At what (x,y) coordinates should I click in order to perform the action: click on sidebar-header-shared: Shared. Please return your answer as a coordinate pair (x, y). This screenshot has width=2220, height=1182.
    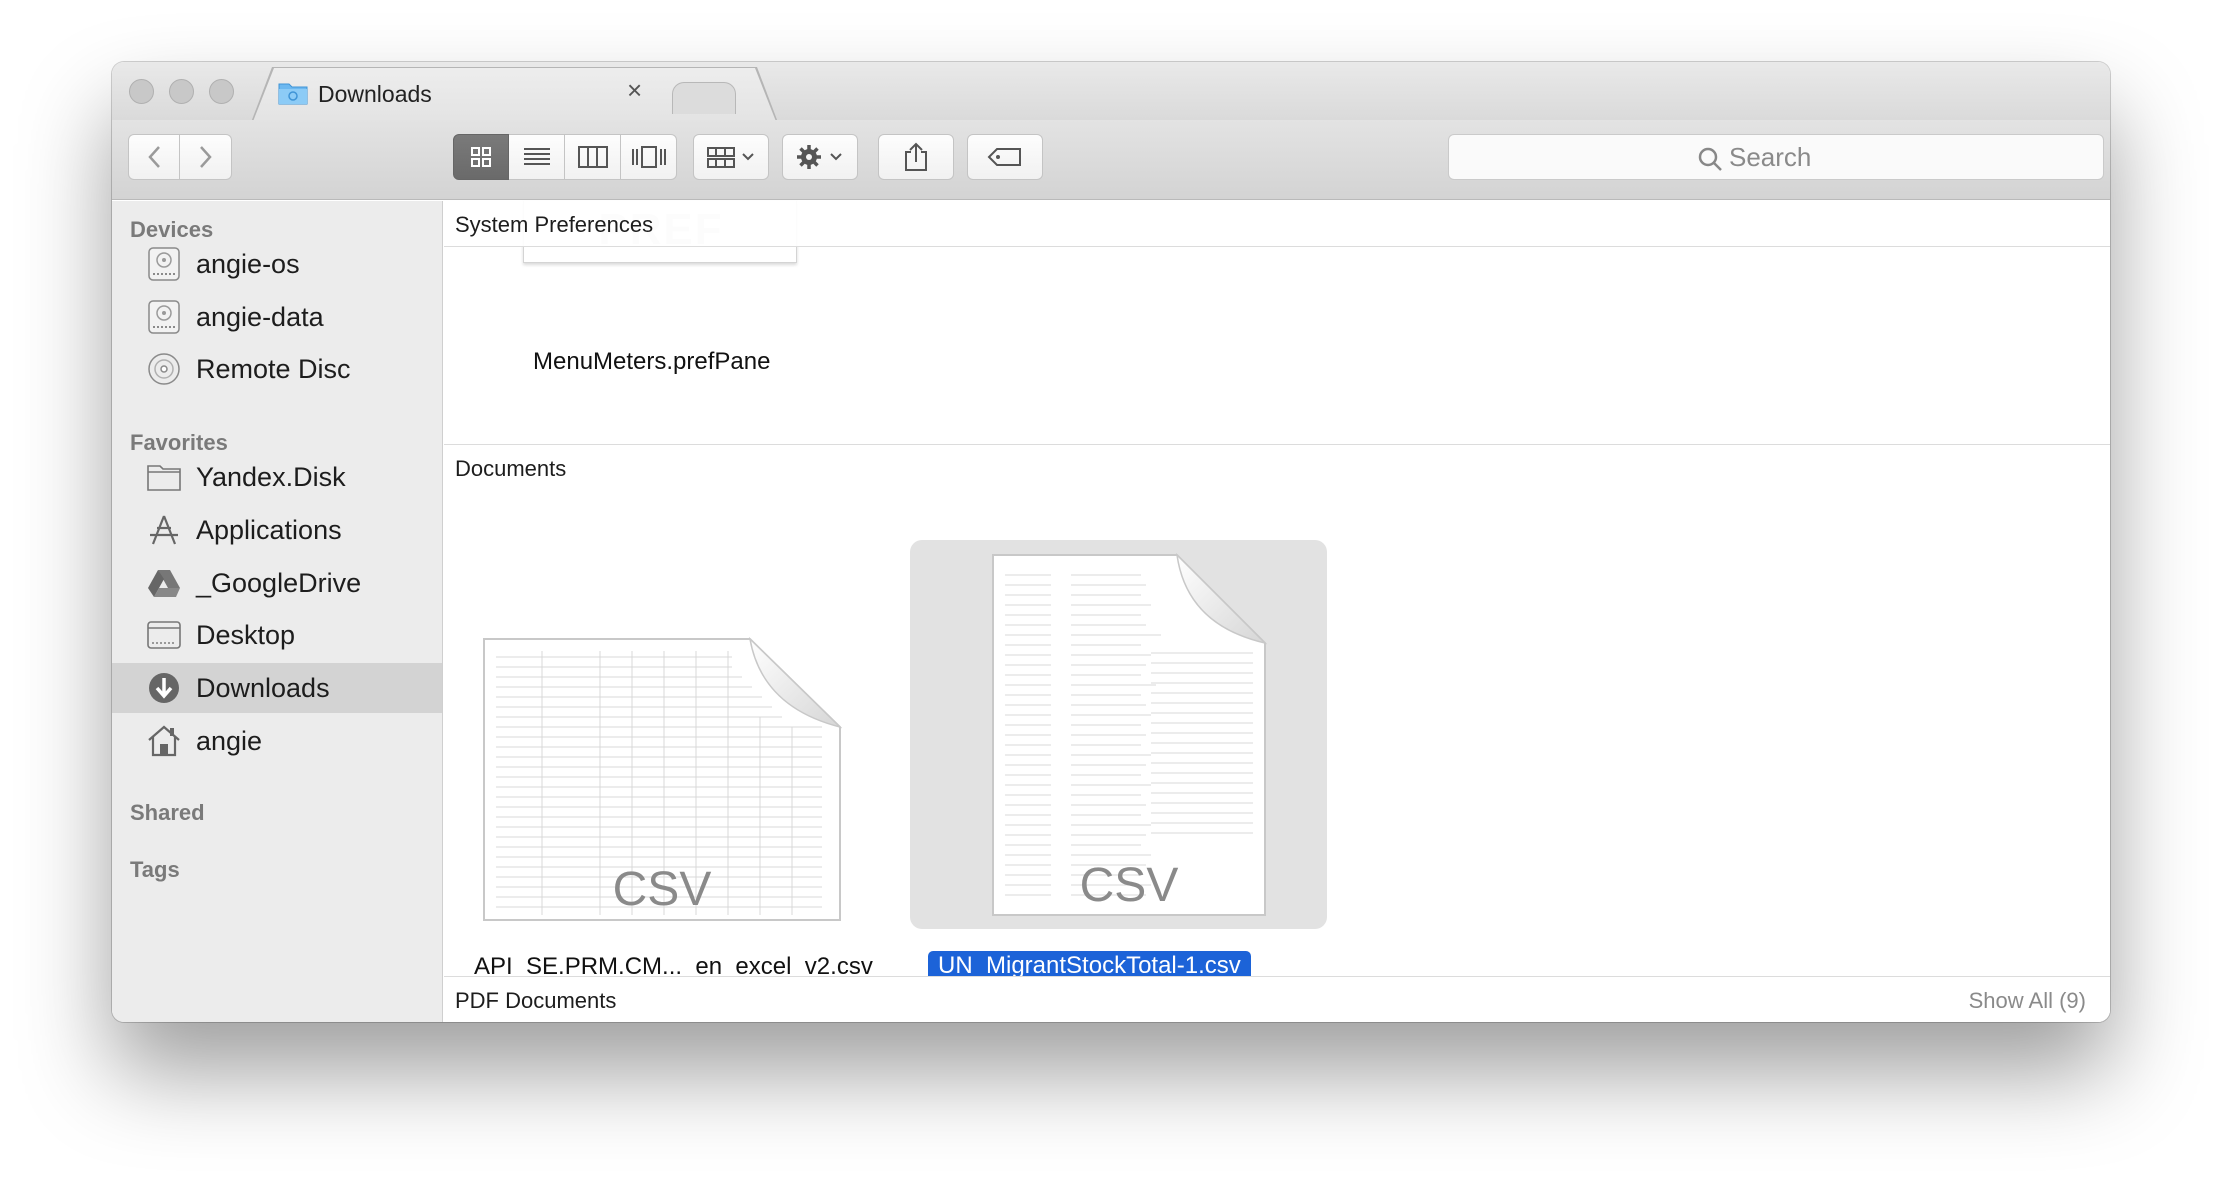
    Looking at the image, I should click on (167, 813).